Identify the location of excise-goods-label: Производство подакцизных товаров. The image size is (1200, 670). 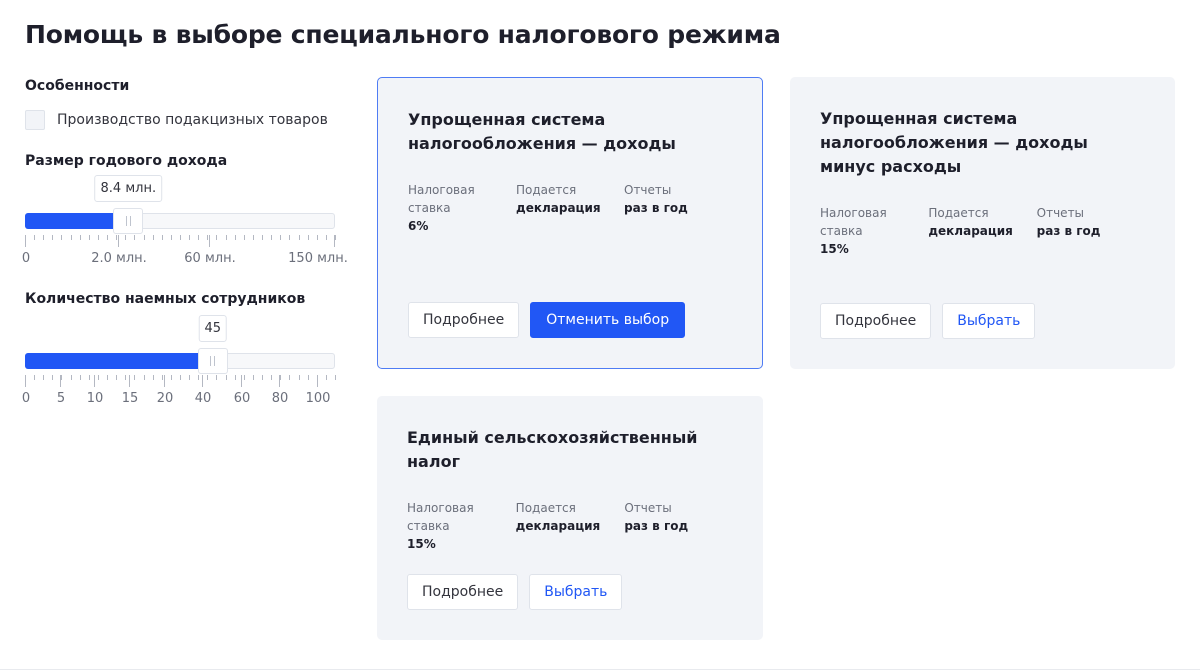
(192, 120).